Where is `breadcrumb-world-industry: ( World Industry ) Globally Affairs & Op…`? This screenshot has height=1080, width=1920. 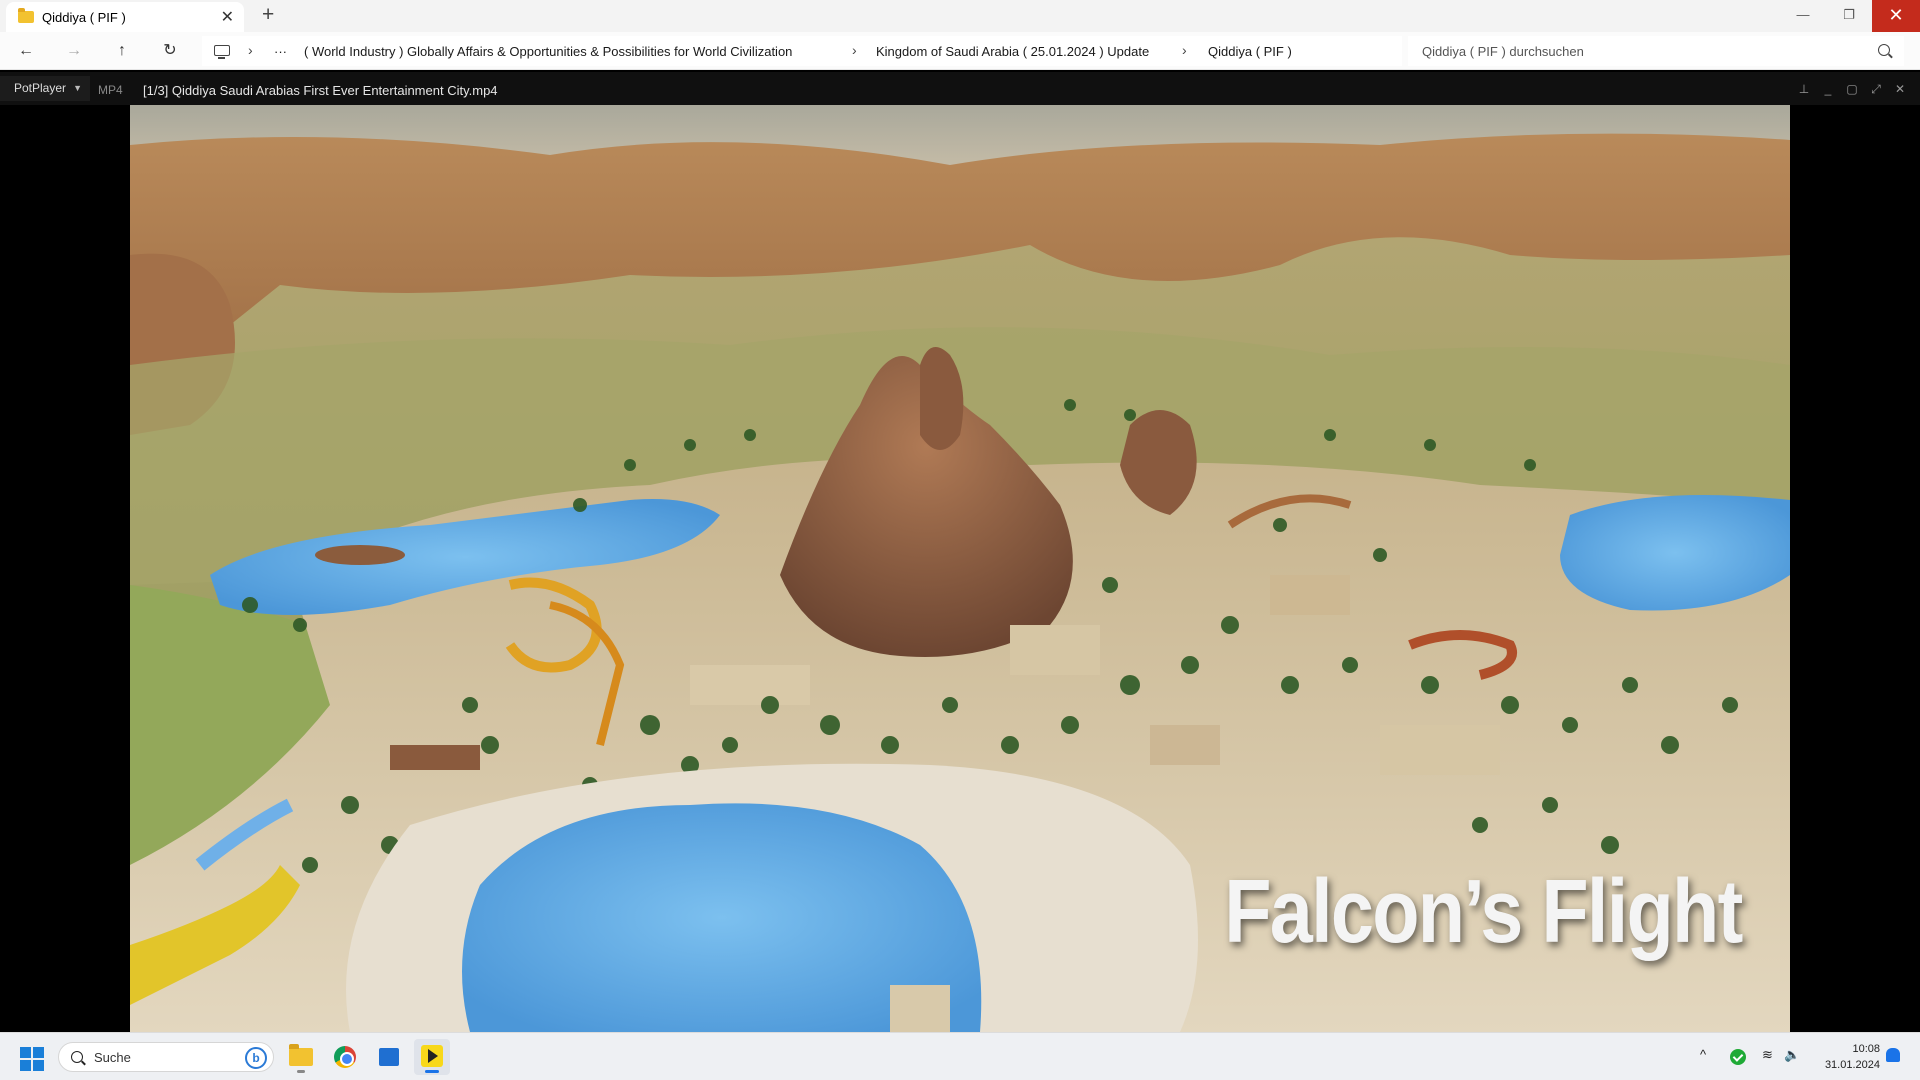
breadcrumb-world-industry: ( World Industry ) Globally Affairs & Op… is located at coordinates (548, 51).